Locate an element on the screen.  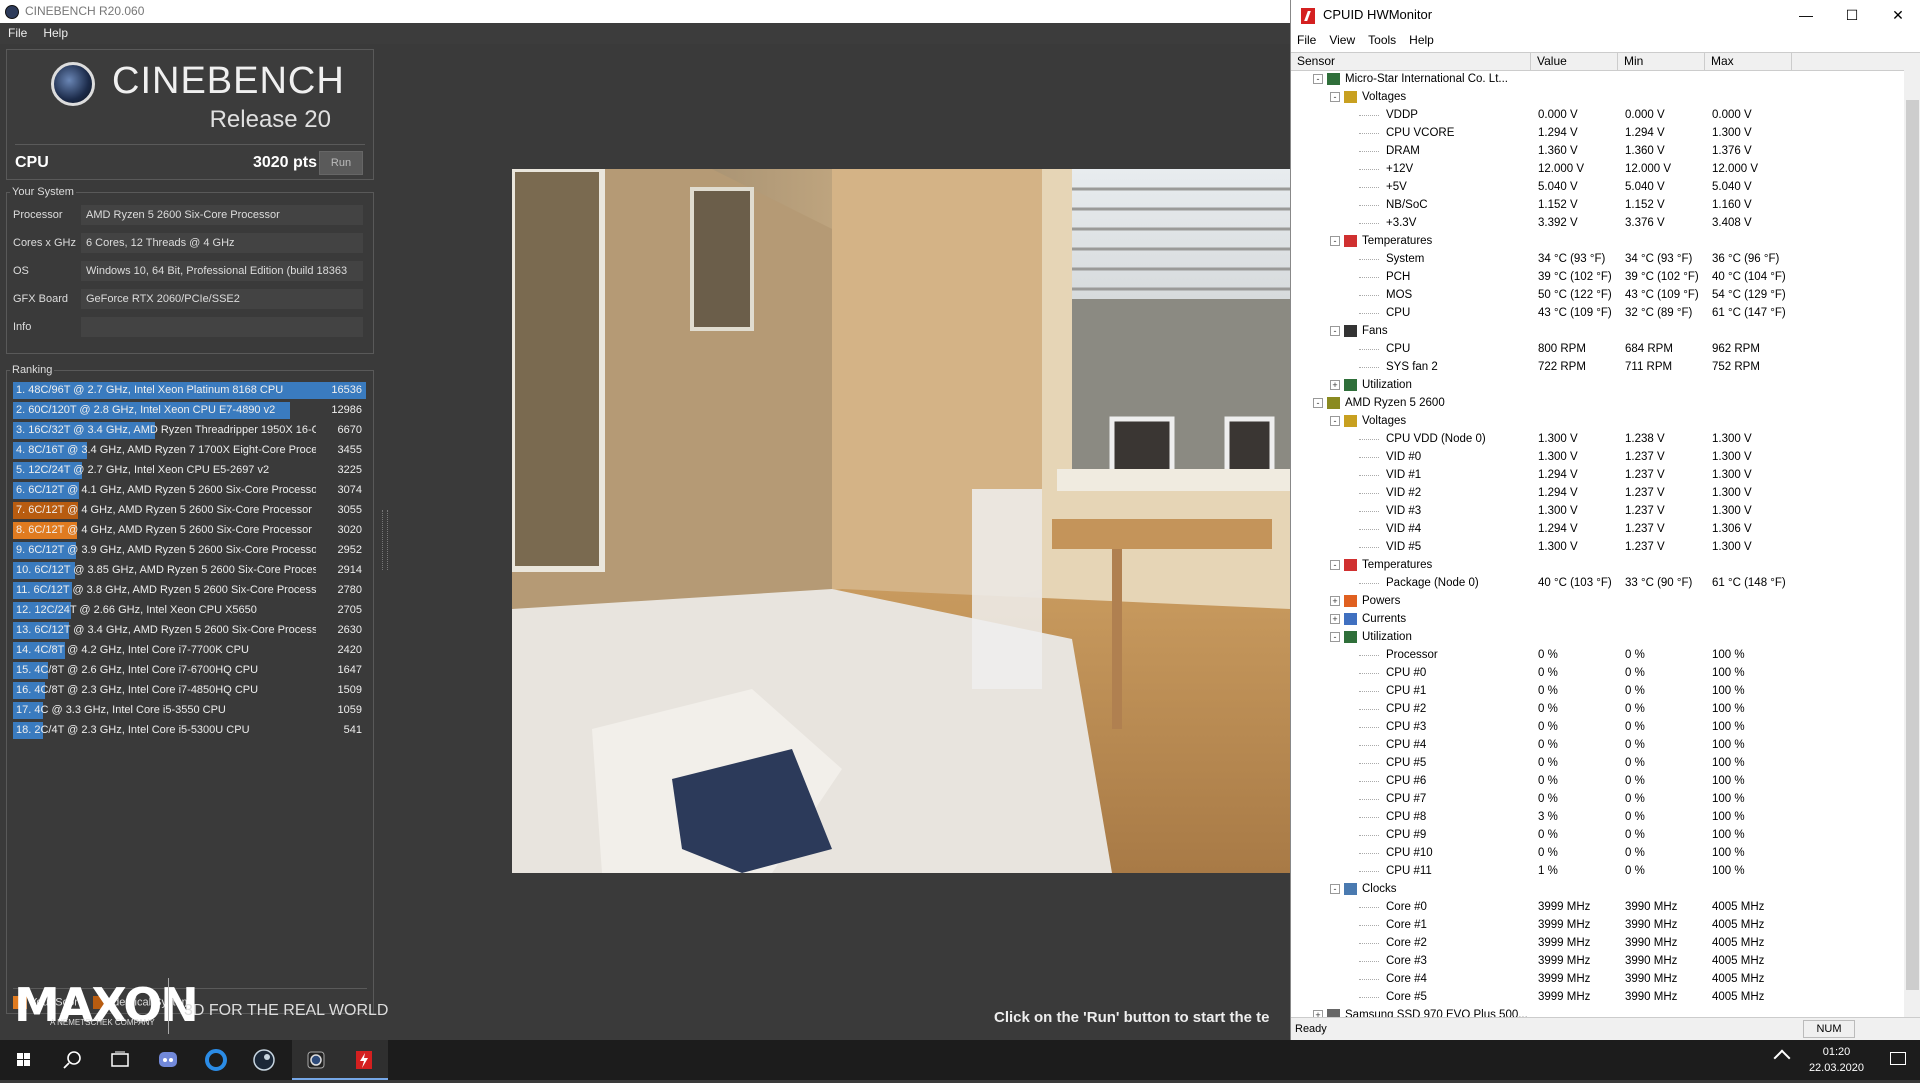
menu-tools: Tools is located at coordinates (1382, 40).